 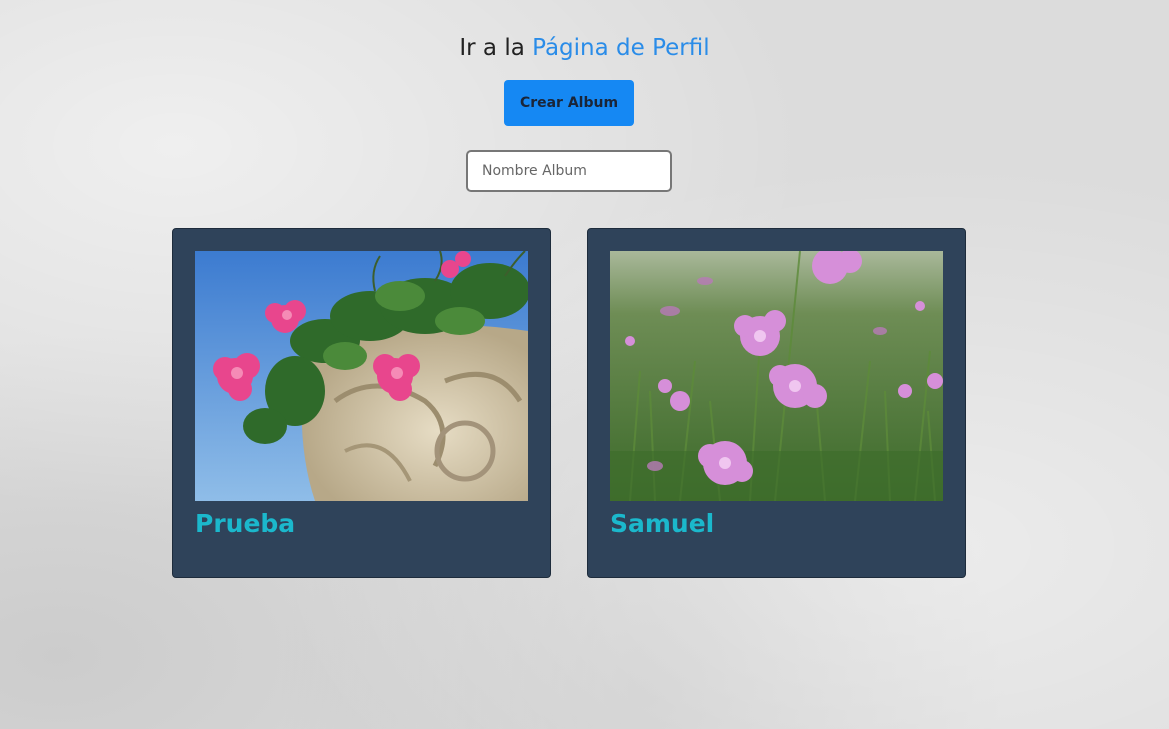 What do you see at coordinates (245, 524) in the screenshot?
I see `album-title: Prueba` at bounding box center [245, 524].